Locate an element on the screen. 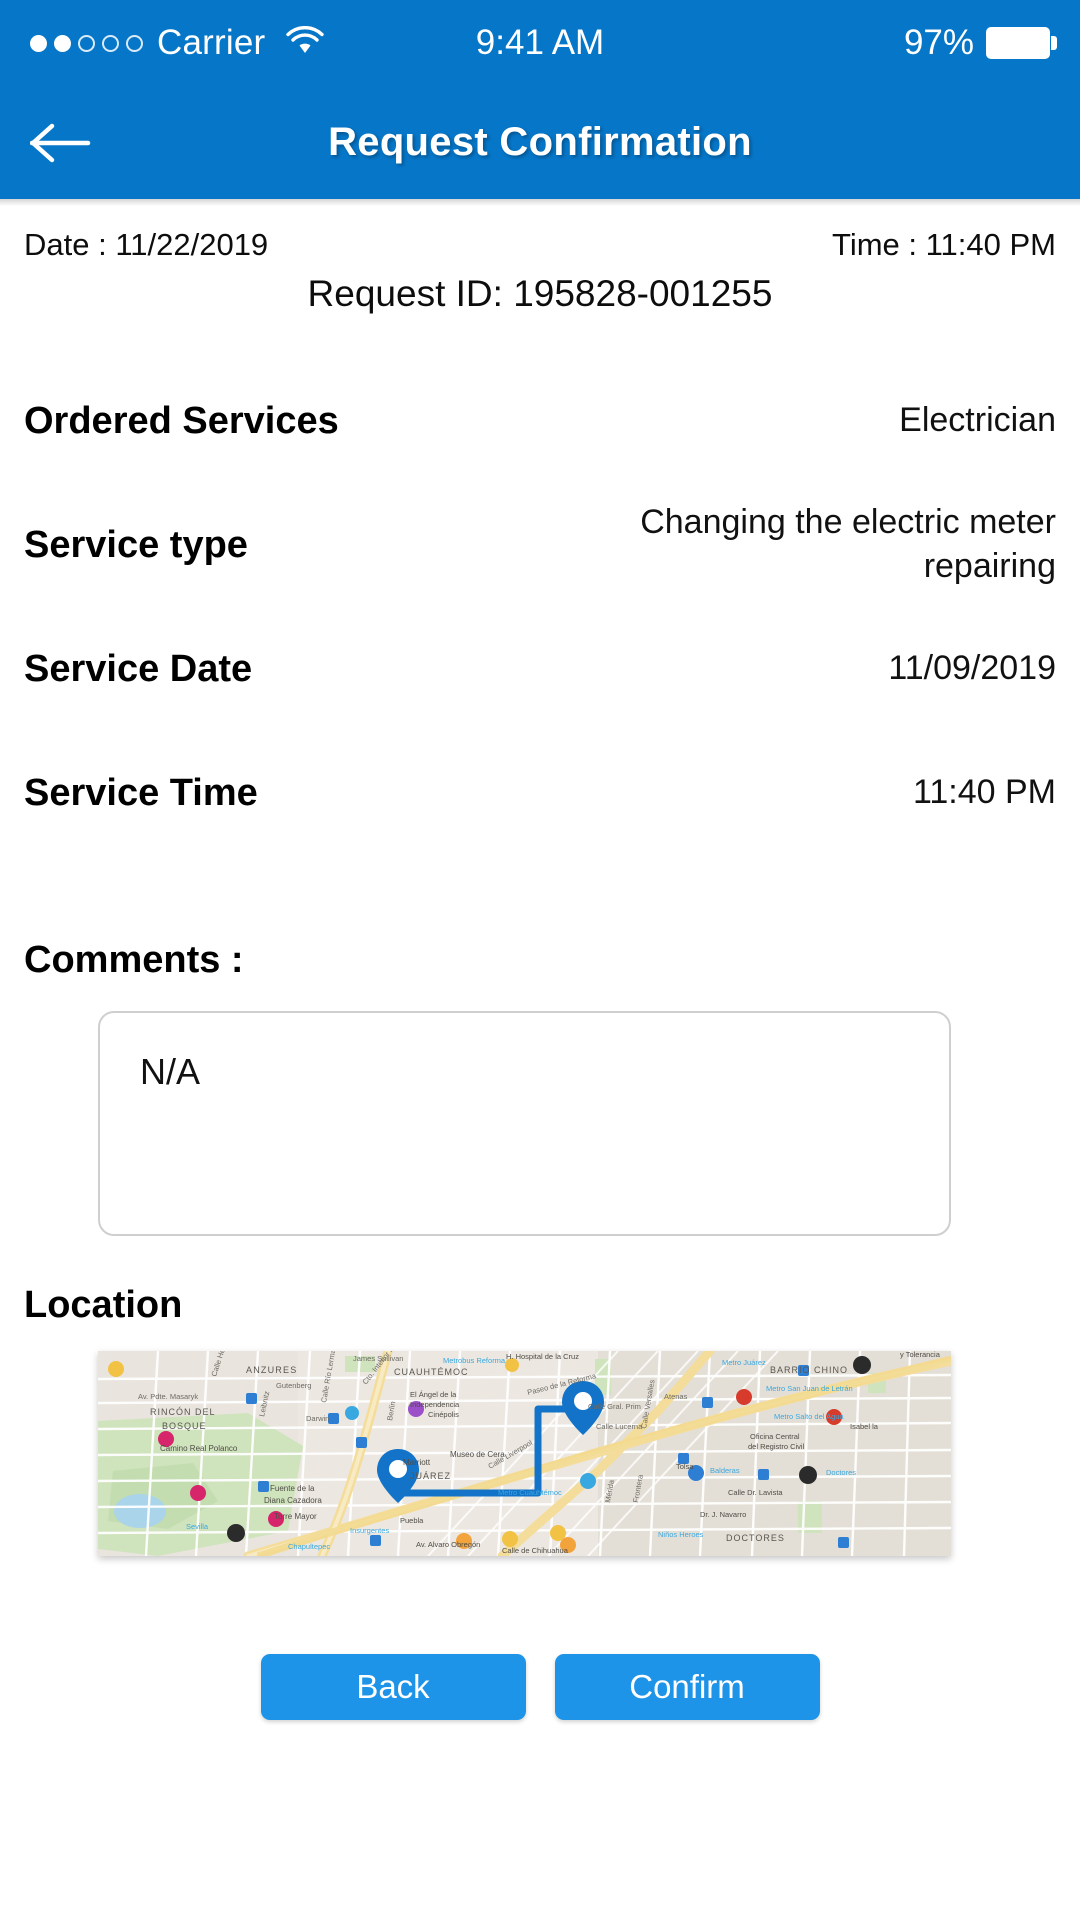  svg-text: Metro Juárez is located at coordinates (744, 1362).